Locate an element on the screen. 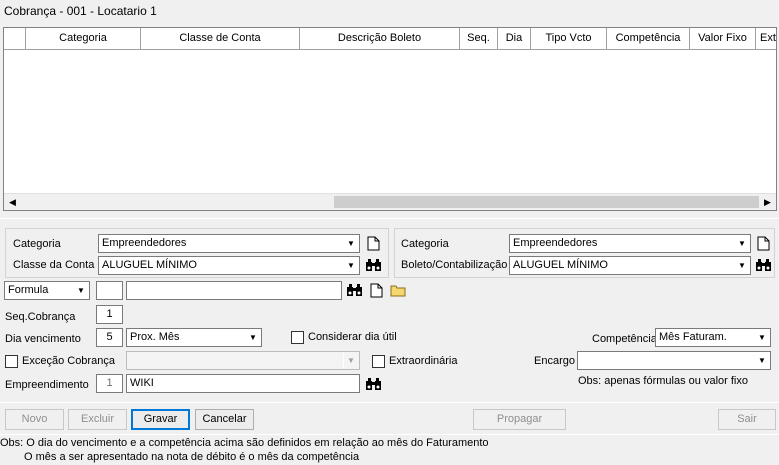 This screenshot has width=779, height=465. grid-column-header: Descrição Boleto is located at coordinates (380, 38).